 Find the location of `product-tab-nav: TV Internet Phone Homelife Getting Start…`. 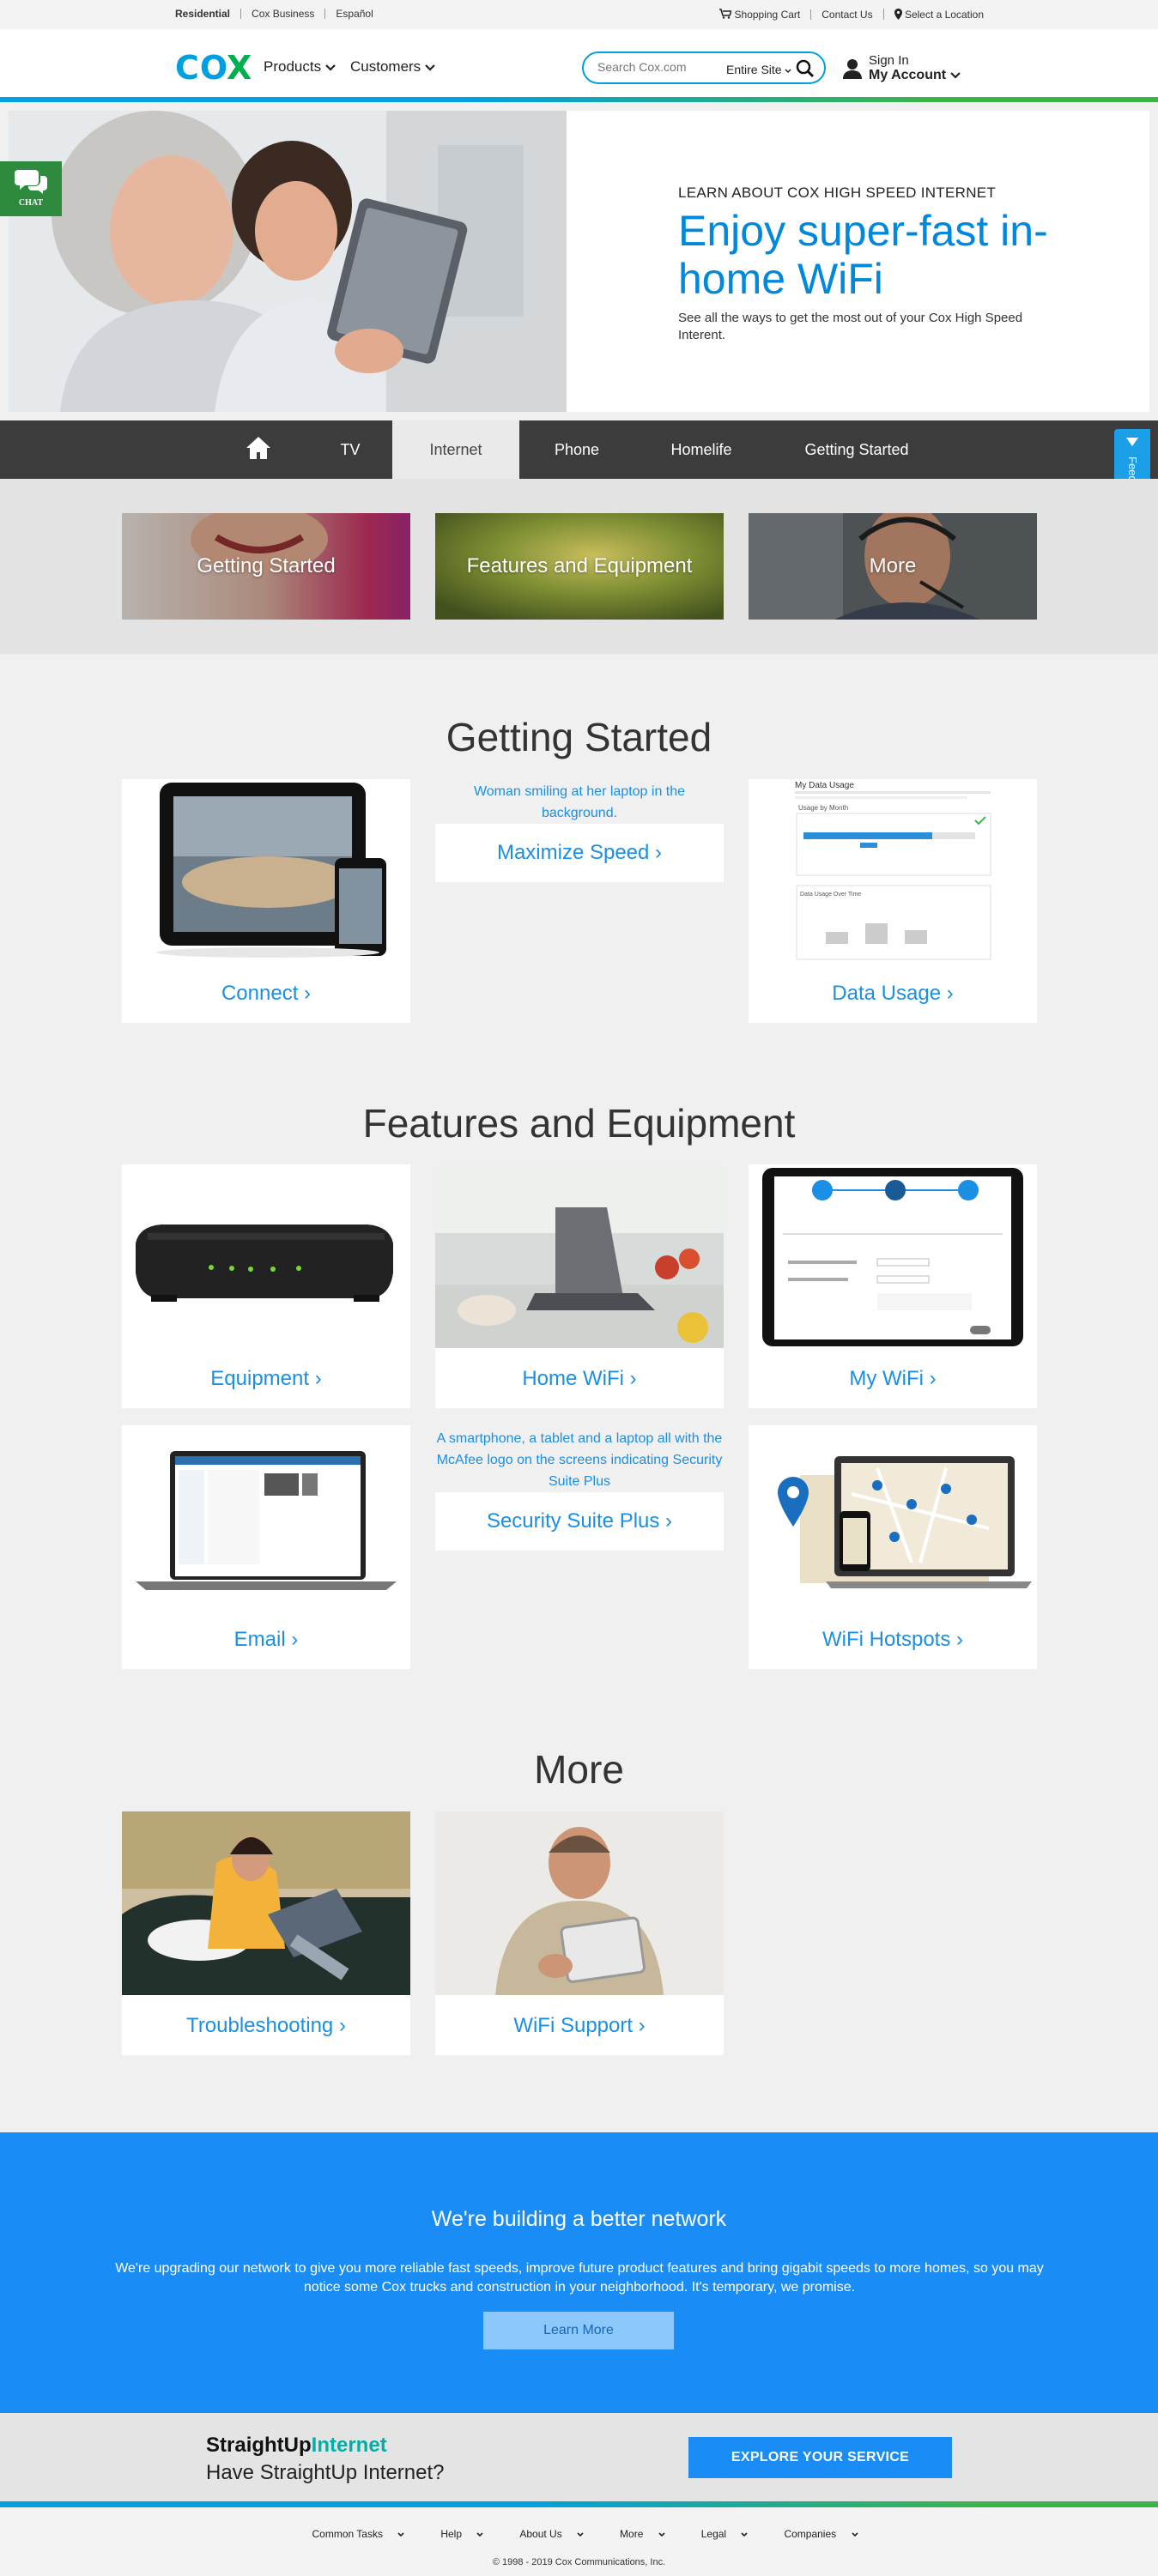

product-tab-nav: TV Internet Phone Homelife Getting Start… is located at coordinates (579, 449).